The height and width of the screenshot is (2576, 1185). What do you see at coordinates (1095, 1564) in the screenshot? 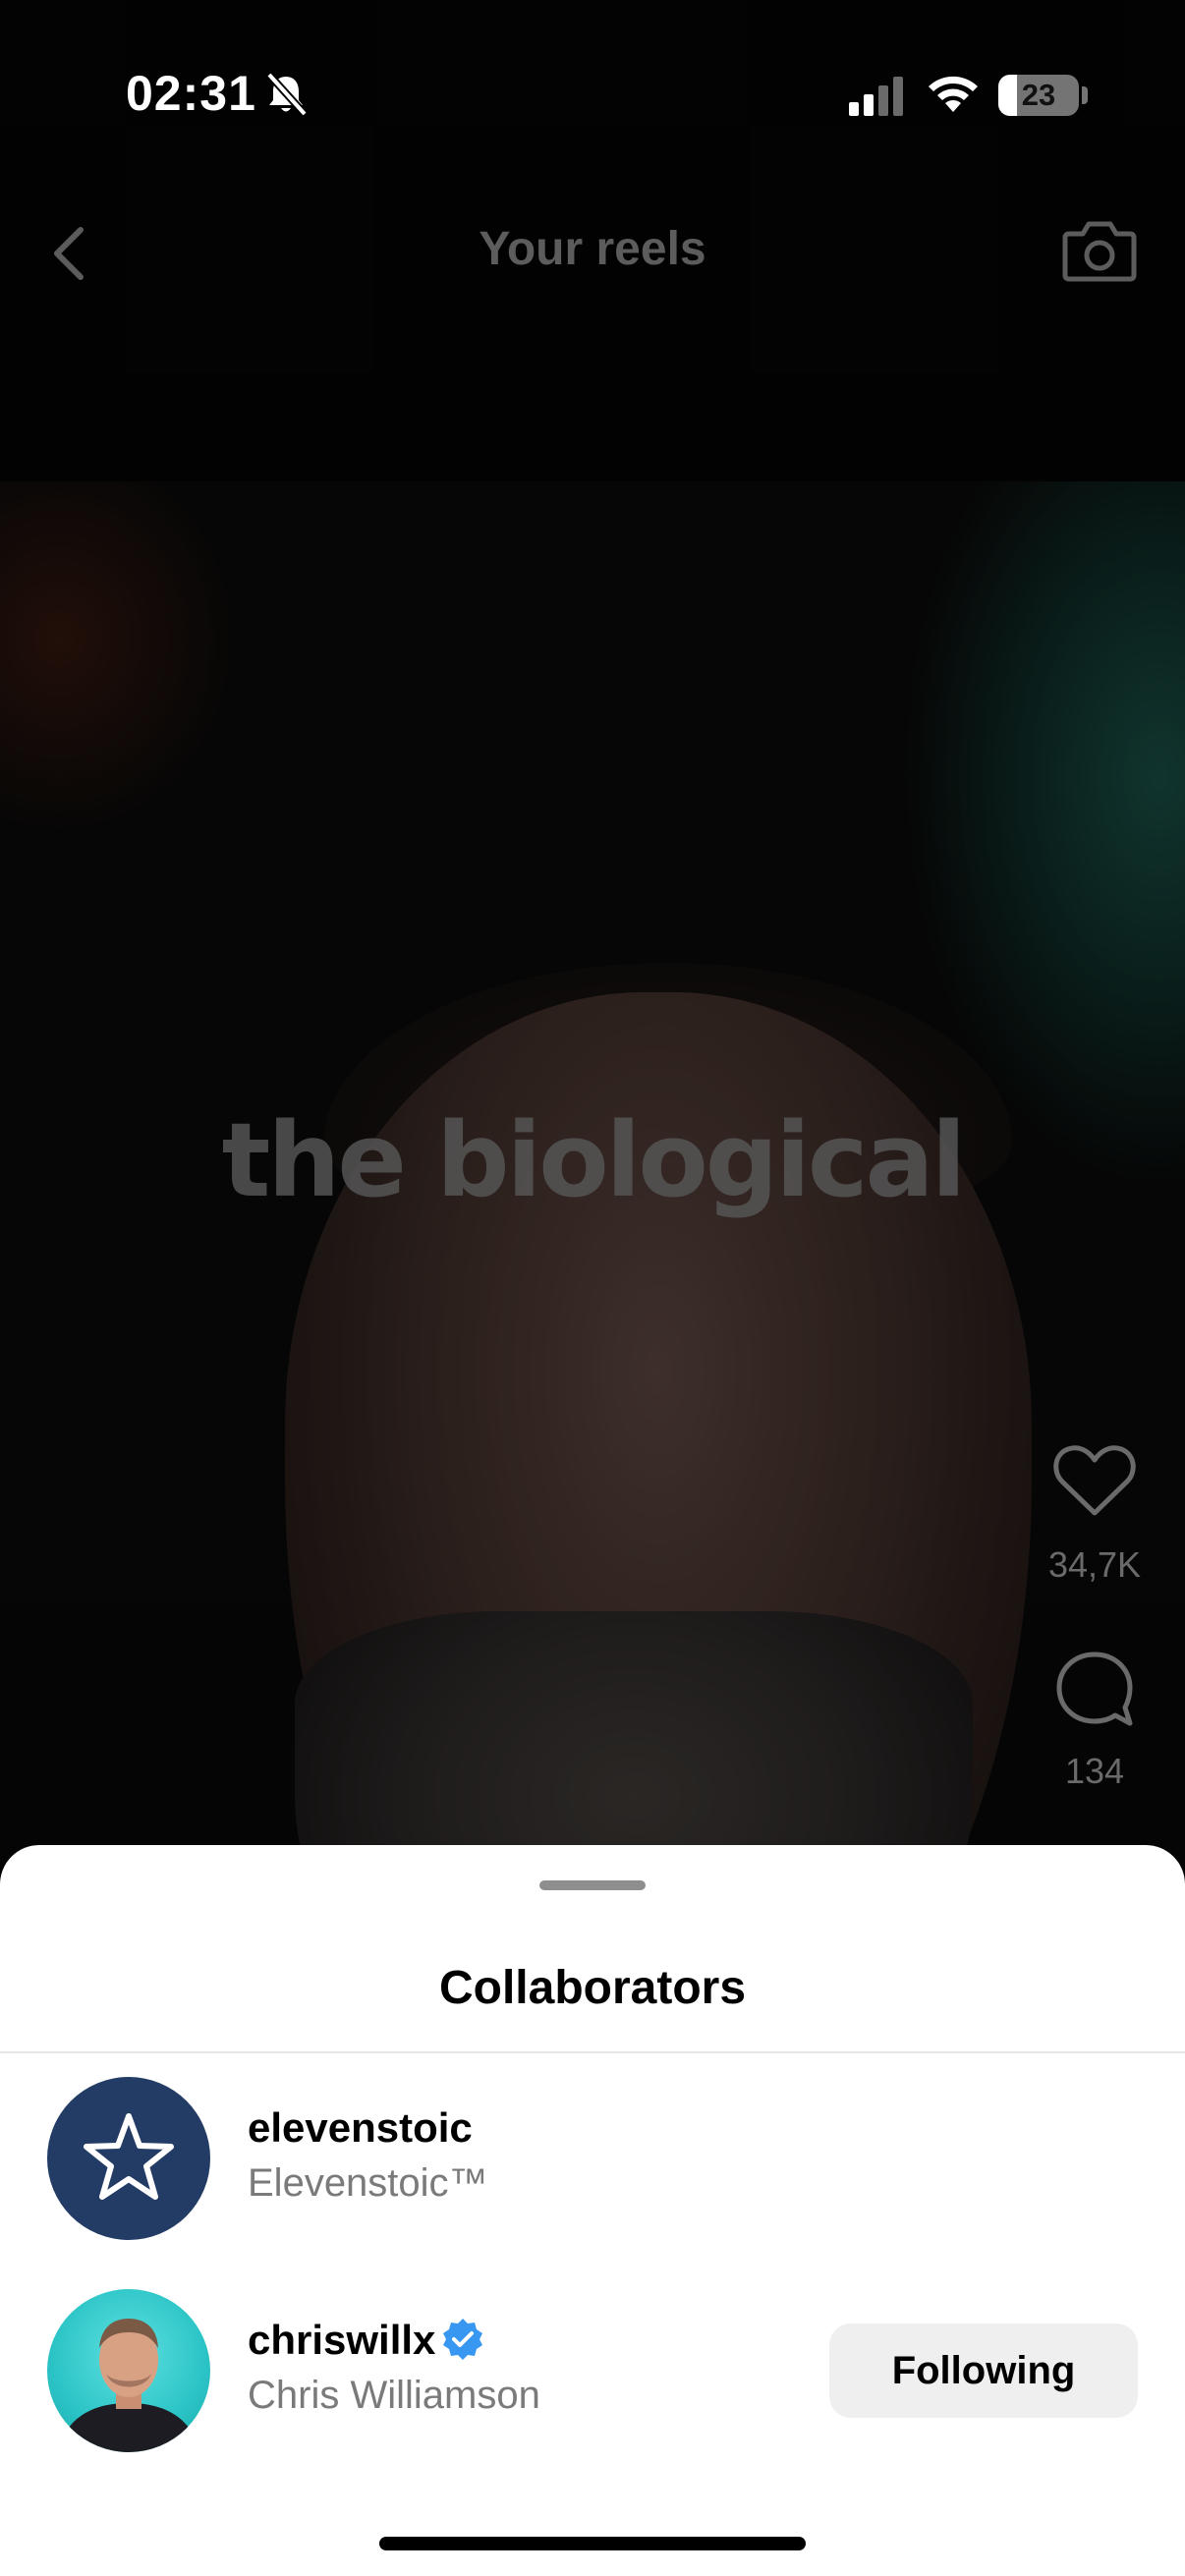
I see `like-count: 34,7K` at bounding box center [1095, 1564].